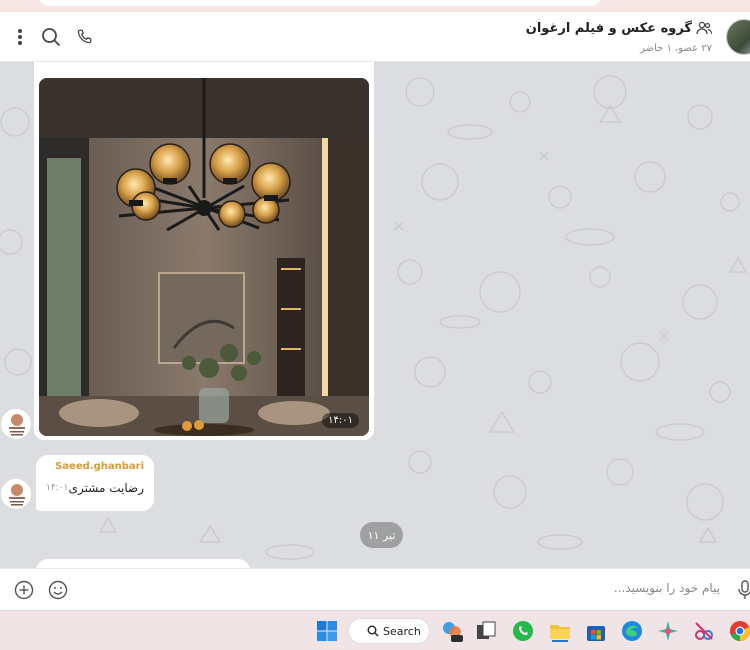 This screenshot has width=750, height=650. Describe the element at coordinates (486, 631) in the screenshot. I see `task-view-icon` at that location.